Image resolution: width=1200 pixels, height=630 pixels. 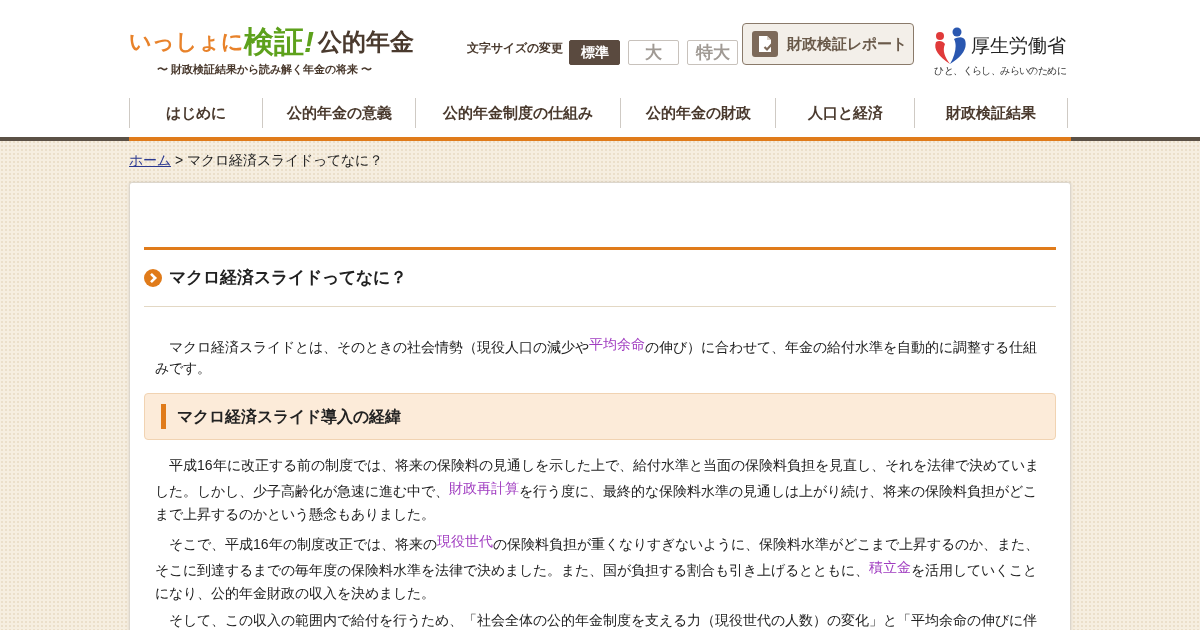 What do you see at coordinates (844, 113) in the screenshot?
I see `nav-item: 人口と経済` at bounding box center [844, 113].